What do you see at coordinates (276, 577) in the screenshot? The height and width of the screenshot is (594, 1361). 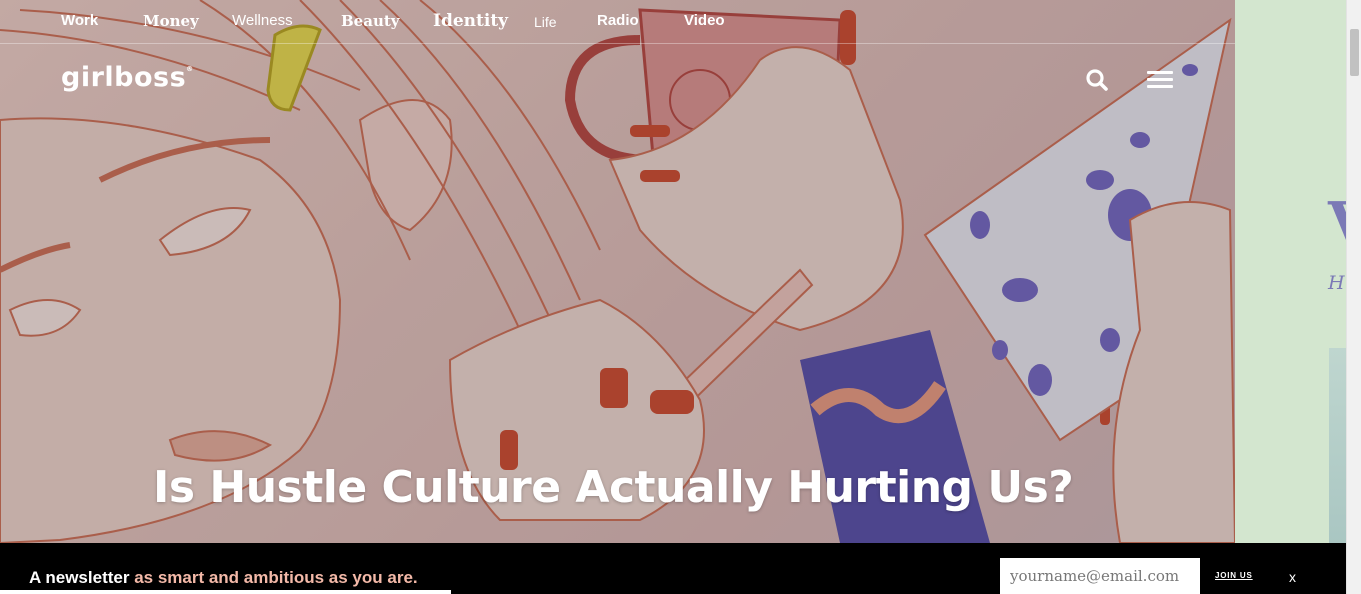 I see `newsletter-message-accent: as smart and ambitious as you are.` at bounding box center [276, 577].